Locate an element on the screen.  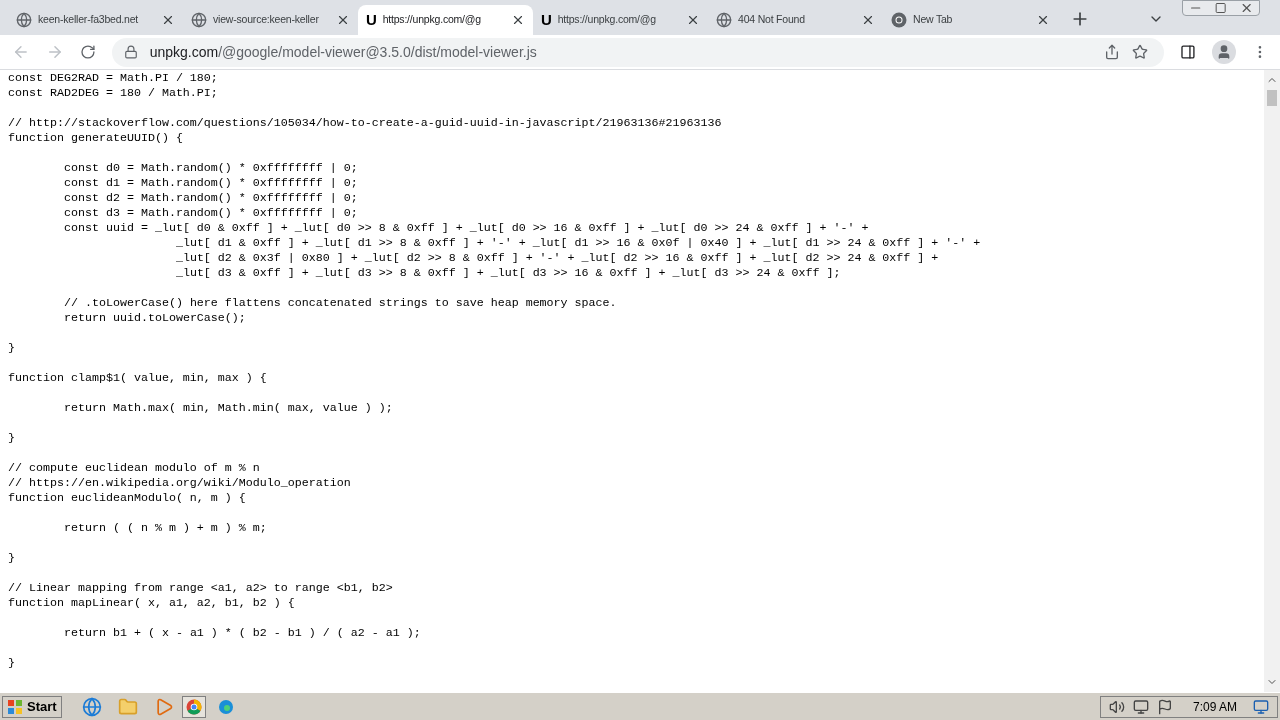
browser-icon is located at coordinates (91, 706).